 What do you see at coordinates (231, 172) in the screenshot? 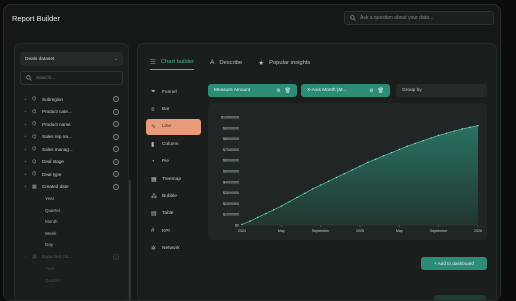
I see `y-tick-label: $5000000` at bounding box center [231, 172].